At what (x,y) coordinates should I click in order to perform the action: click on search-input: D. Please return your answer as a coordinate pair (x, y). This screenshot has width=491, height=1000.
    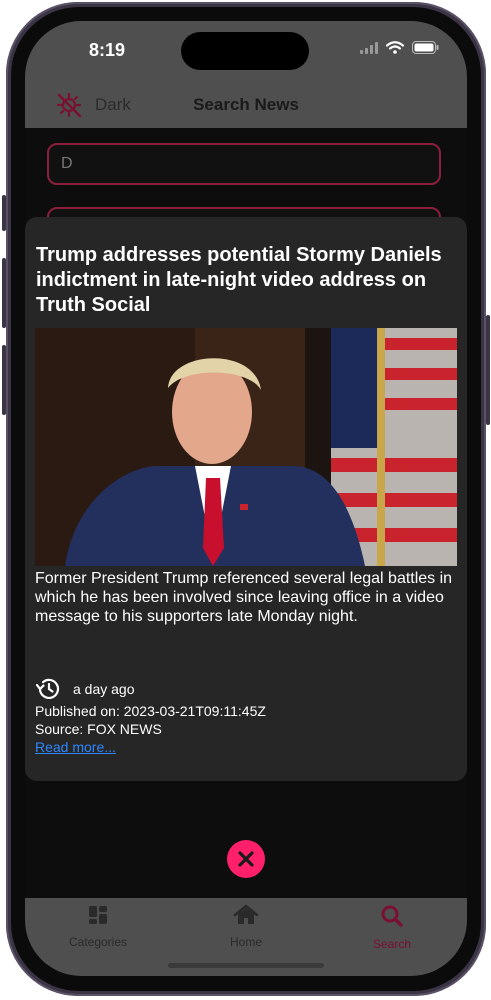
    Looking at the image, I should click on (244, 164).